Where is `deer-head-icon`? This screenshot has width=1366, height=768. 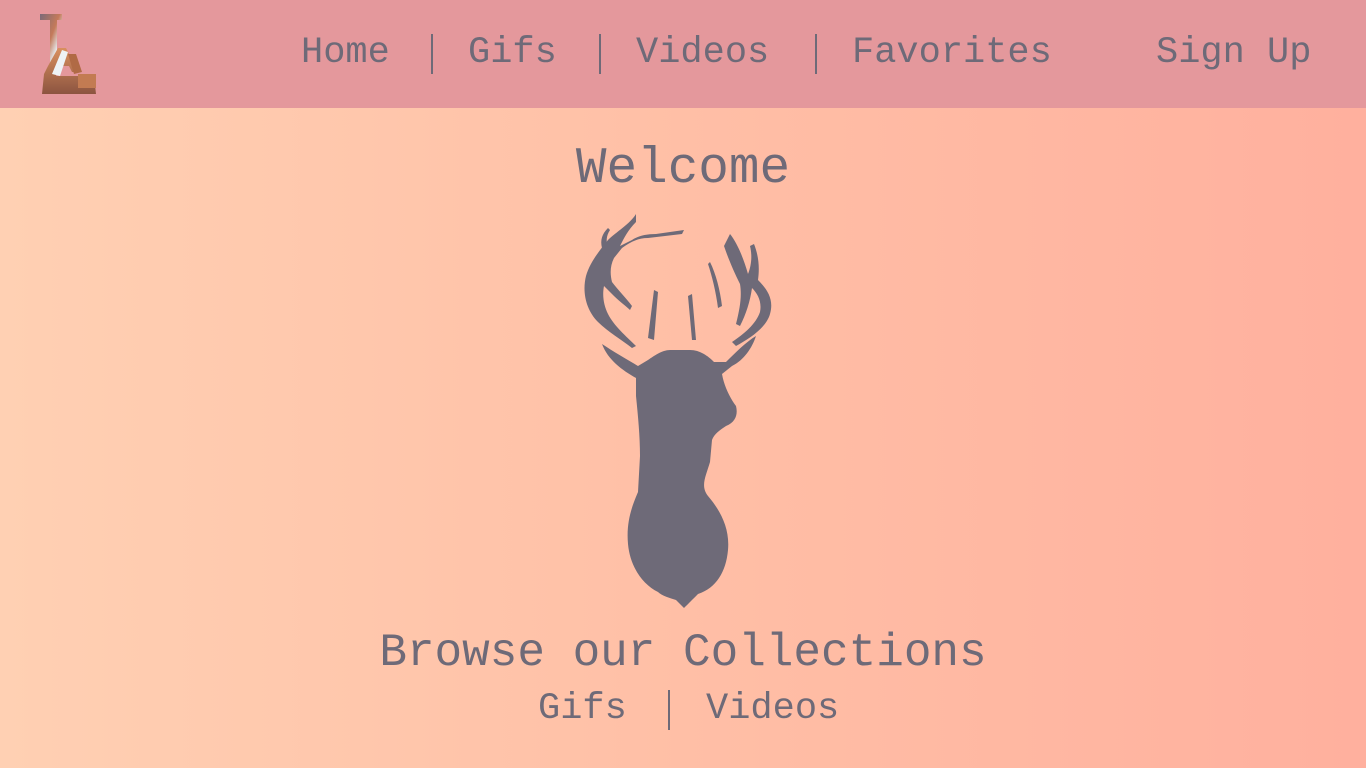 deer-head-icon is located at coordinates (678, 411).